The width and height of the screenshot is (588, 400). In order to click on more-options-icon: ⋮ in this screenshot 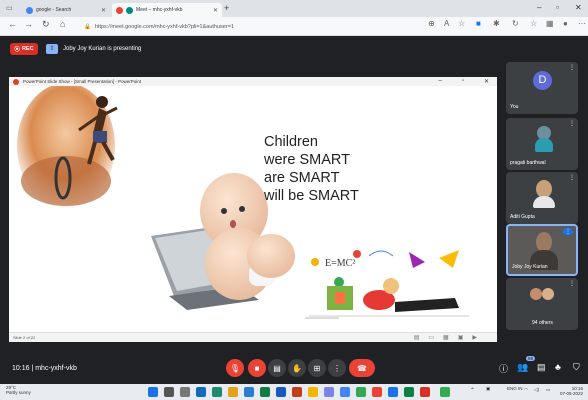, I will do `click(337, 368)`.